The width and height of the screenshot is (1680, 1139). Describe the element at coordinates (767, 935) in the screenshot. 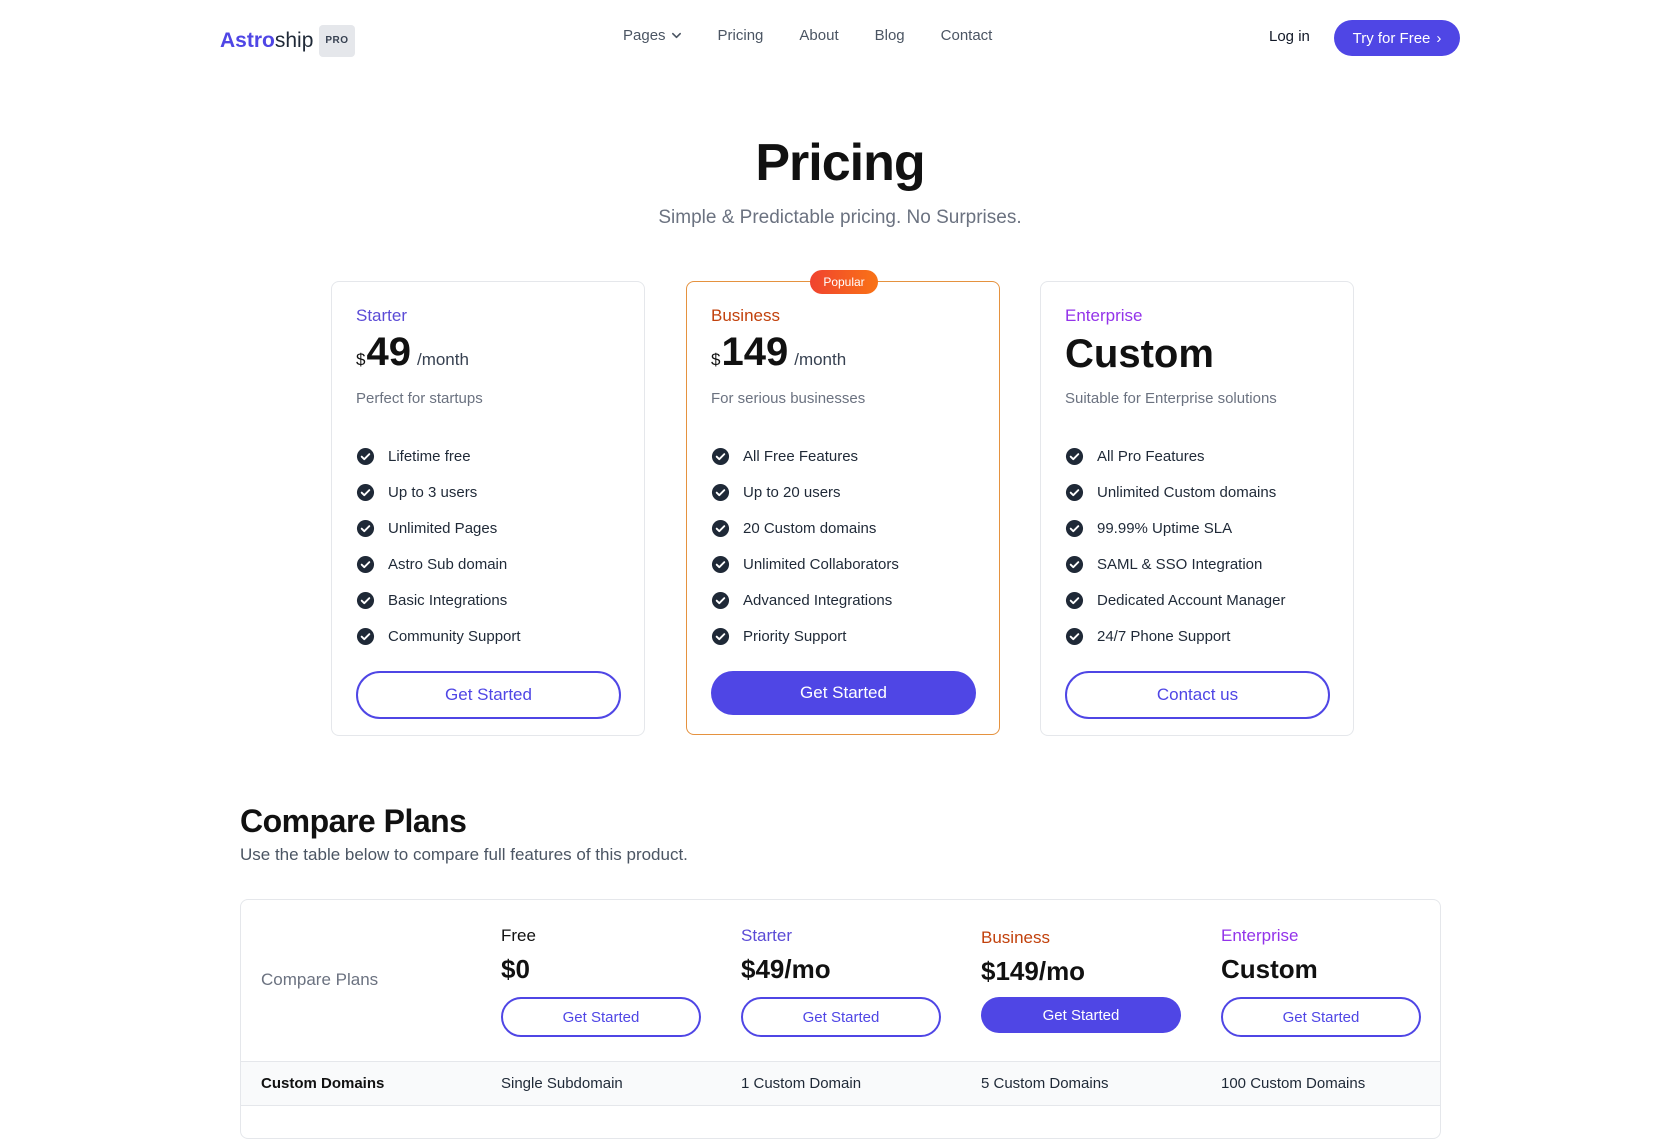

I see `compare-col-name: Starter` at that location.